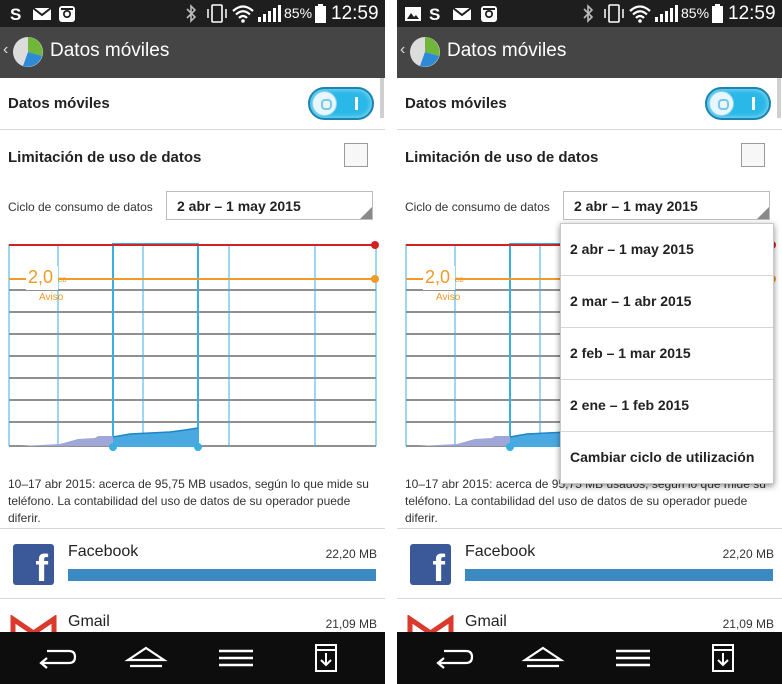 The width and height of the screenshot is (782, 684). Describe the element at coordinates (636, 206) in the screenshot. I see `cycle-dropdown-value: 2 abr – 1 may 2015` at that location.